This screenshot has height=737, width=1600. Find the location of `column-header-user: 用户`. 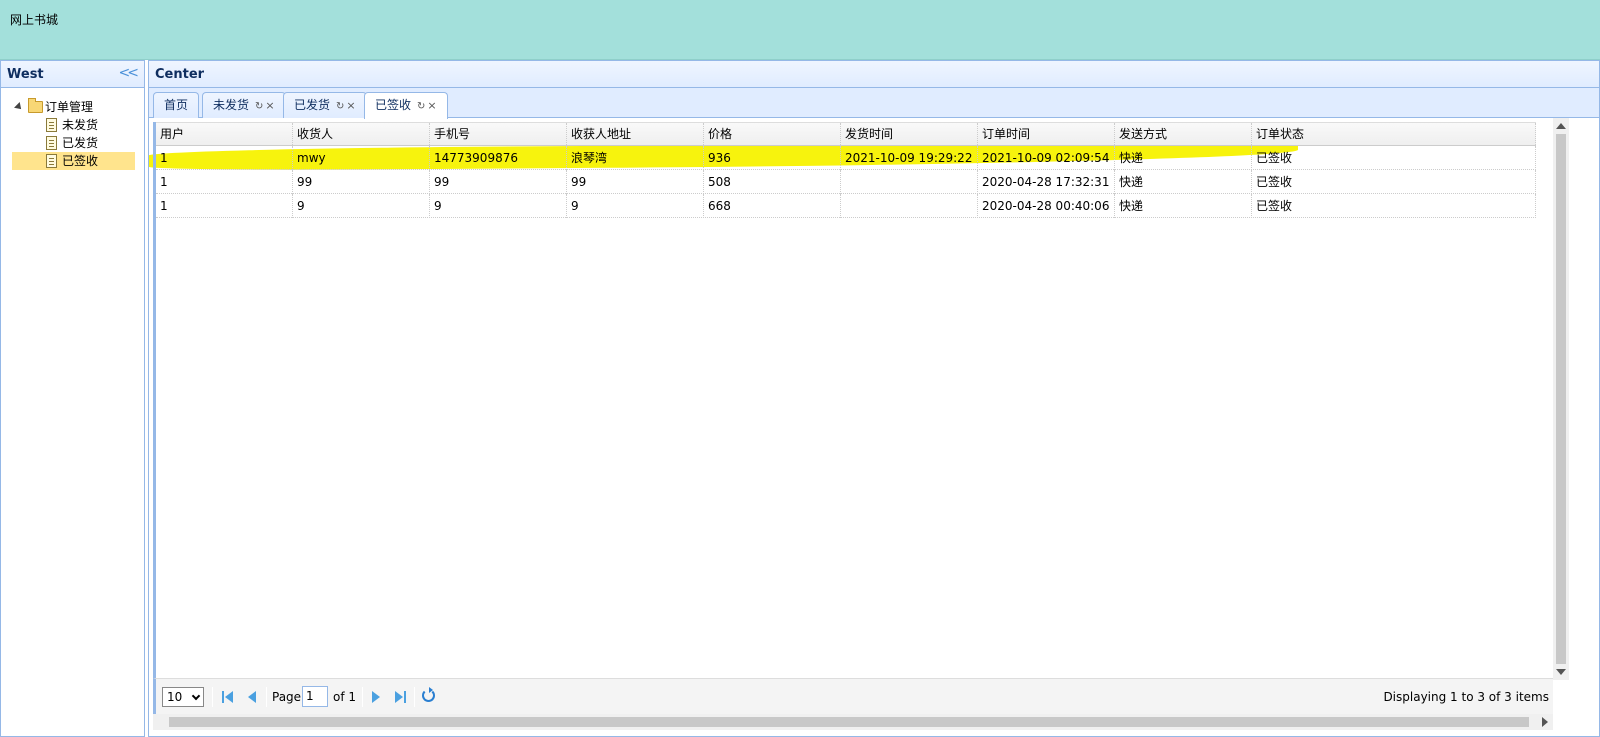

column-header-user: 用户 is located at coordinates (224, 135).